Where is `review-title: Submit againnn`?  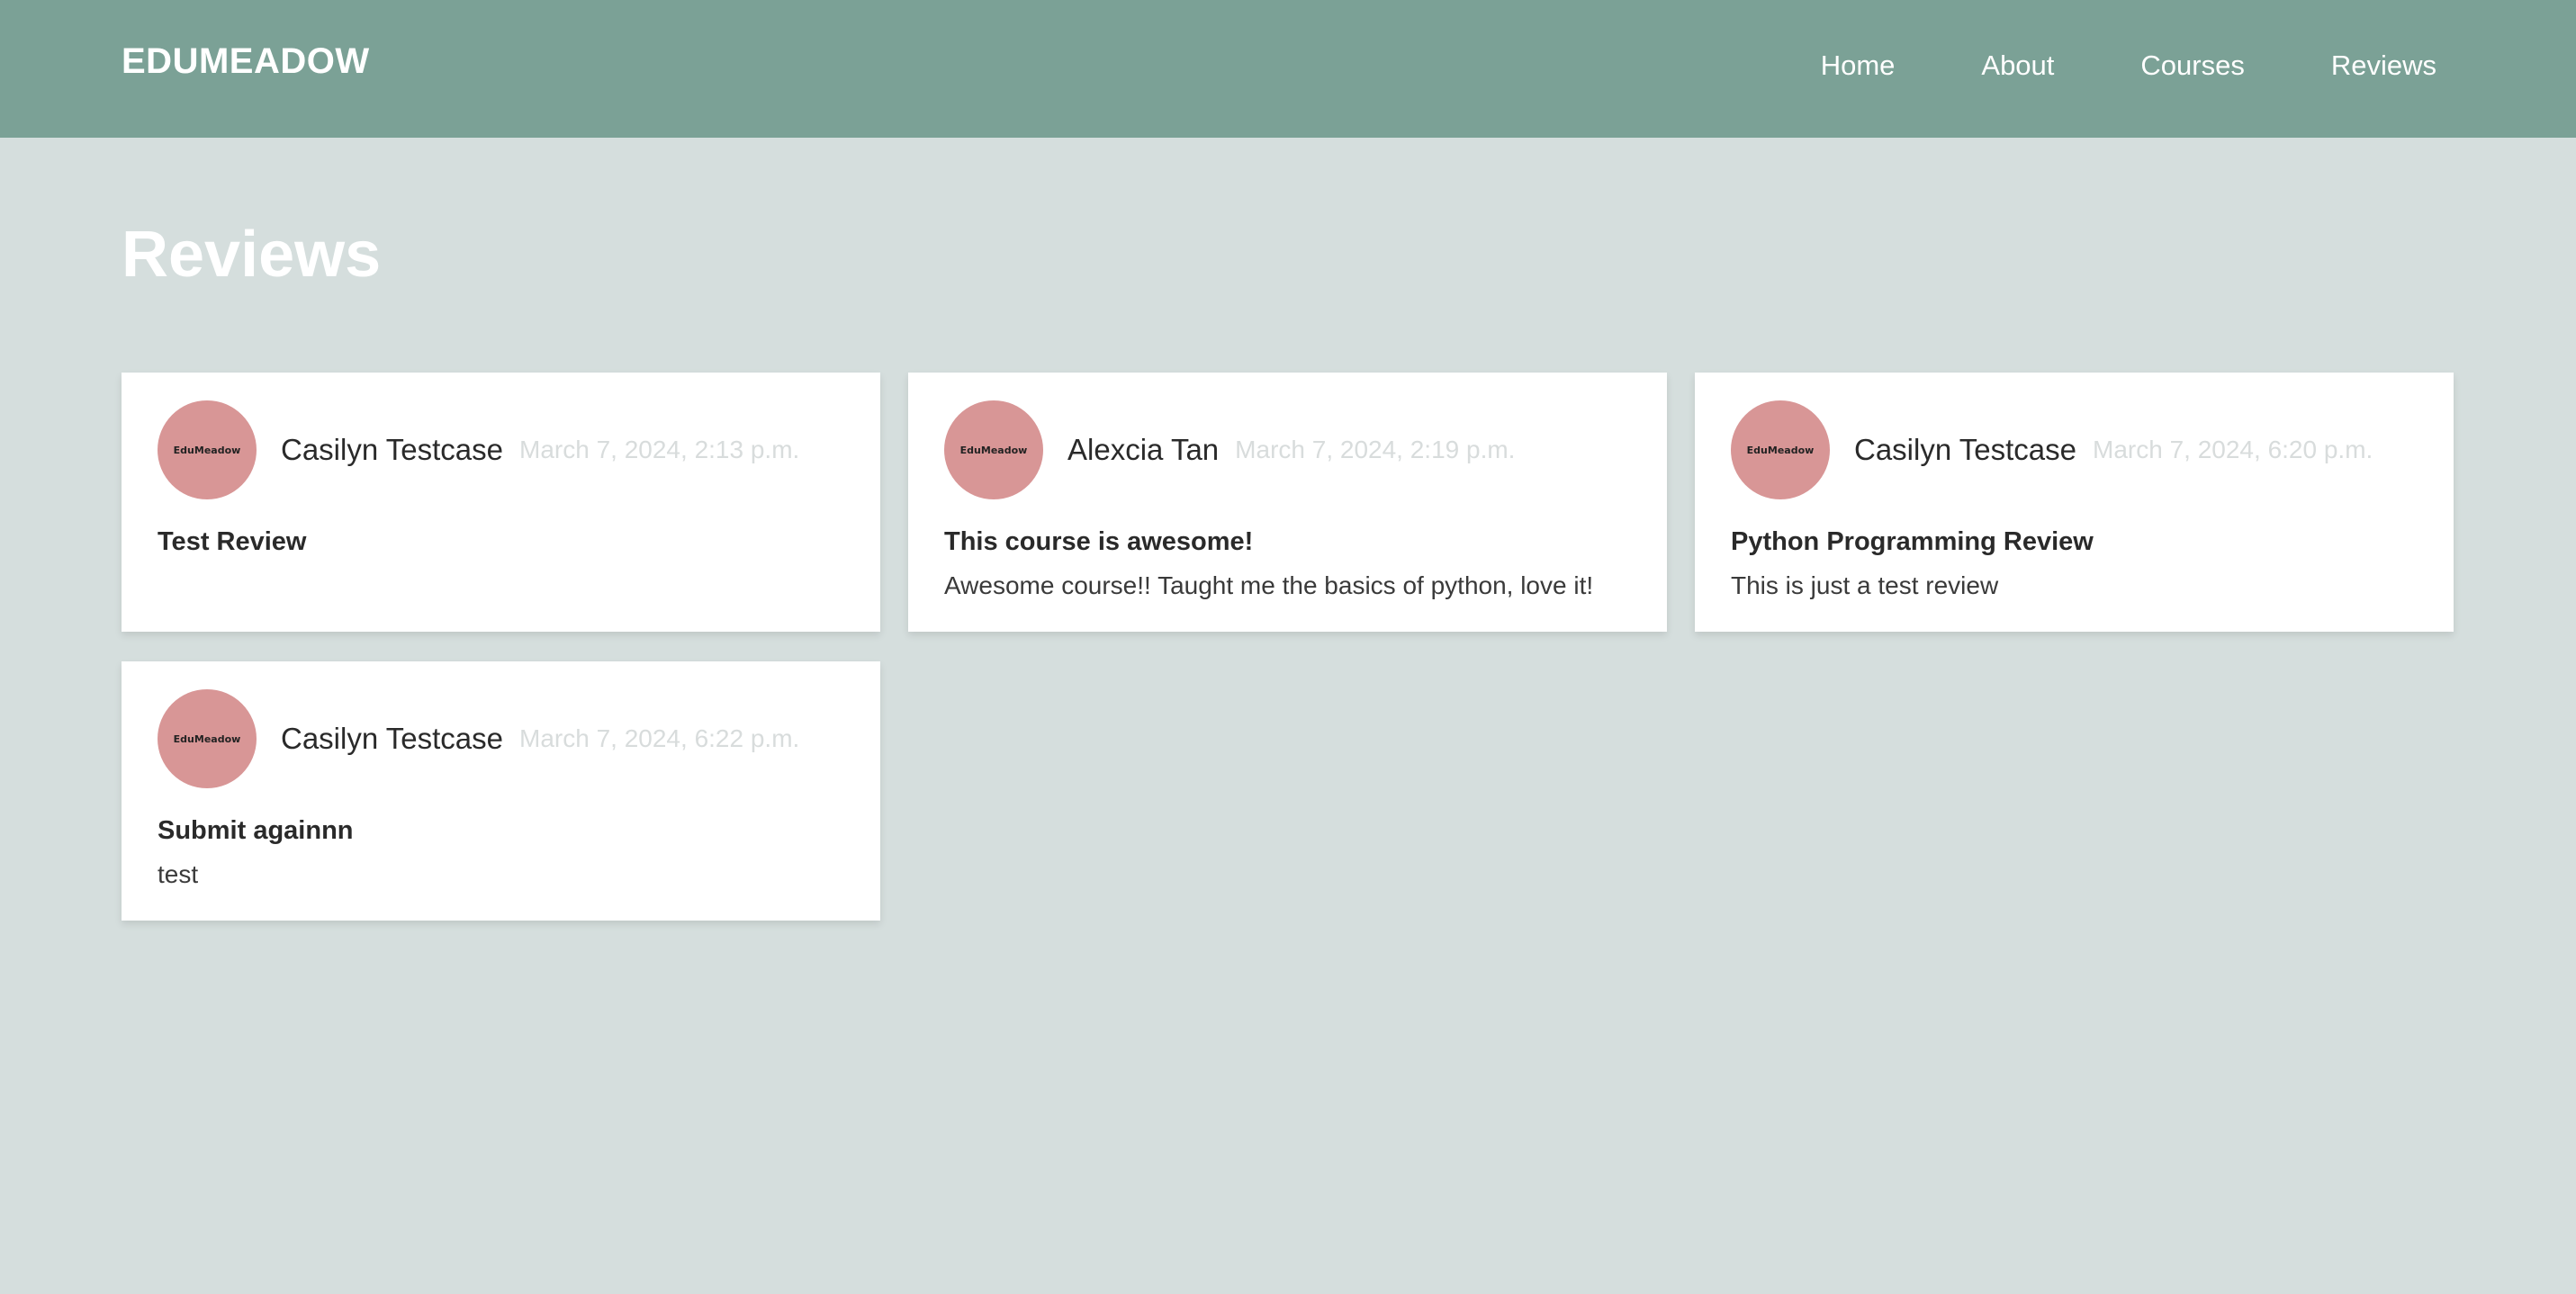
review-title: Submit againnn is located at coordinates (256, 830).